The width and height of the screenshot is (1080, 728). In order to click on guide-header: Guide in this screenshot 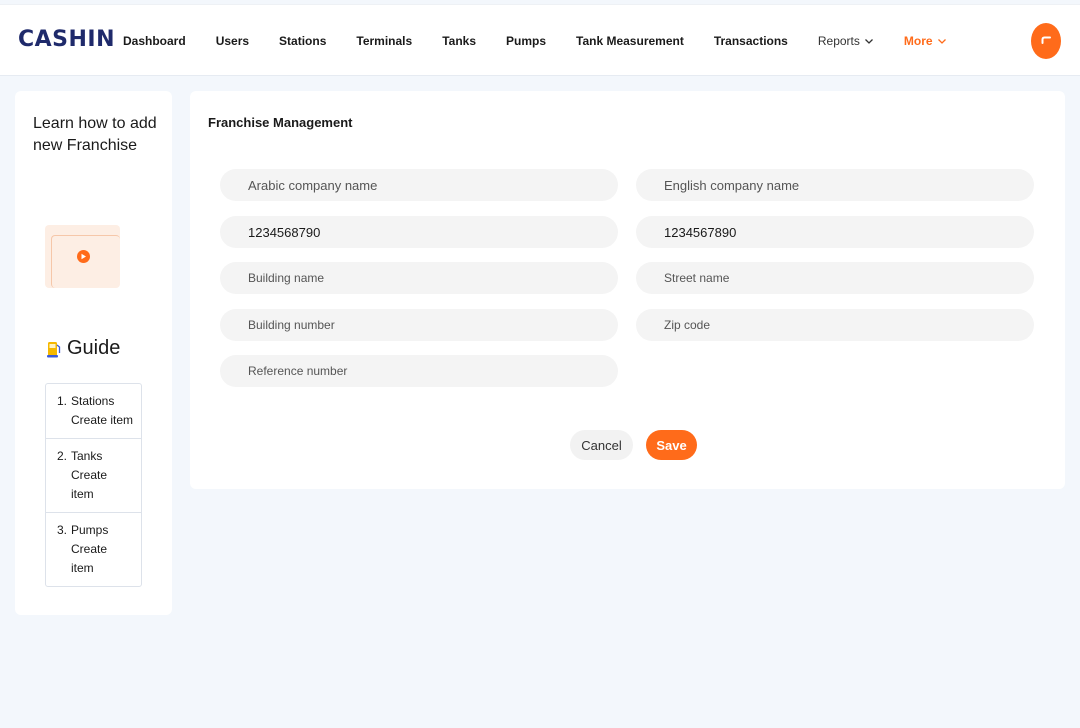, I will do `click(83, 348)`.